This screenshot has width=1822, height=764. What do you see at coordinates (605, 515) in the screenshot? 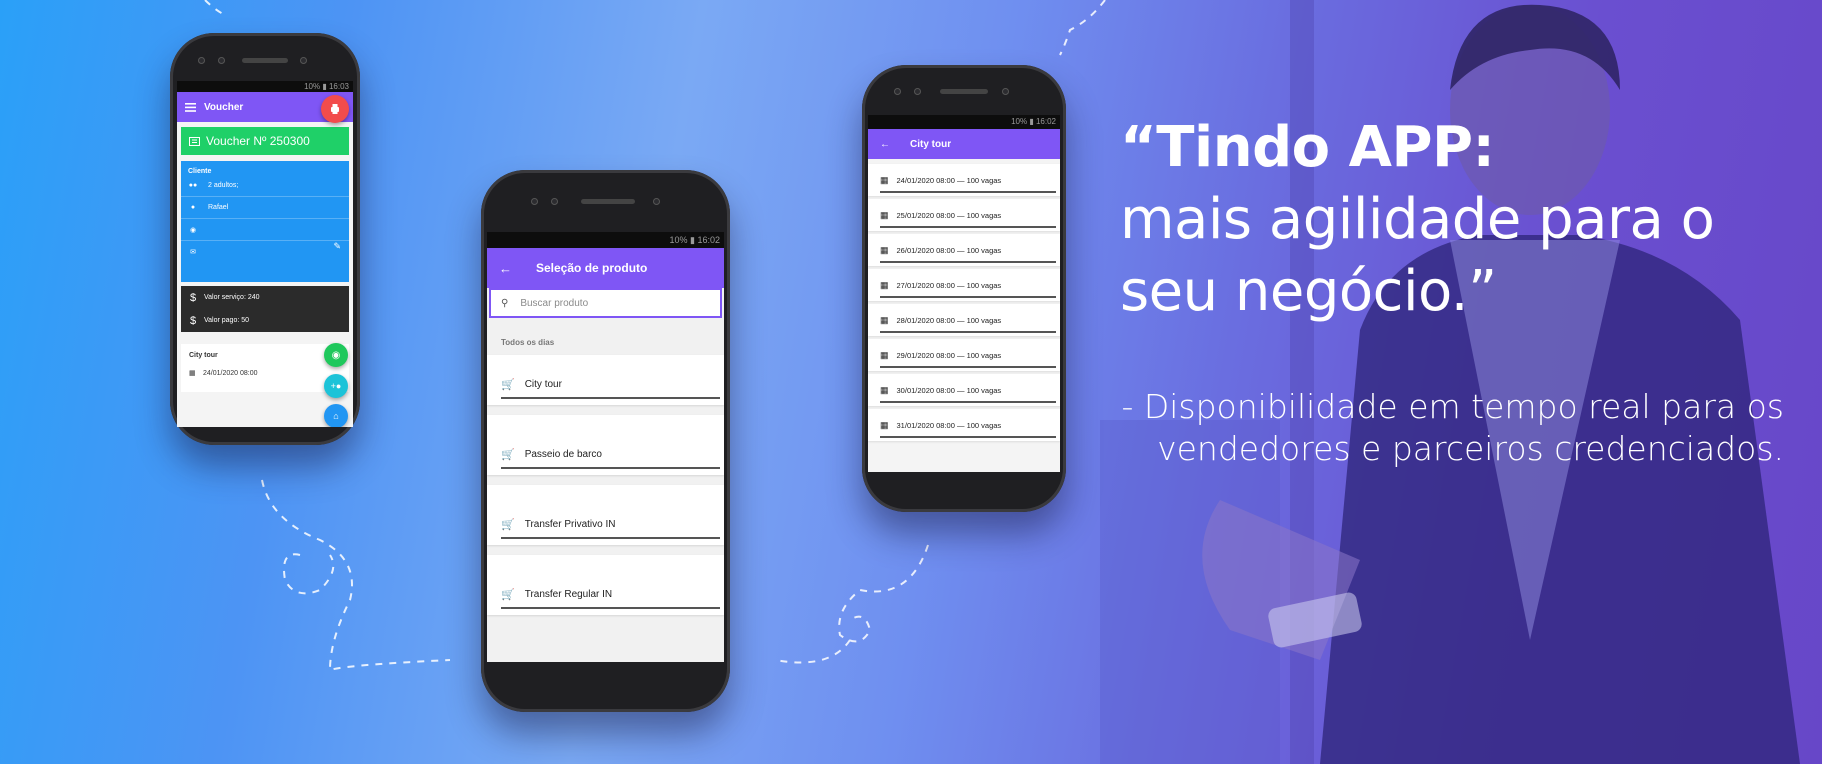
I see `product-item: 🛒 Transfer Privativo IN` at bounding box center [605, 515].